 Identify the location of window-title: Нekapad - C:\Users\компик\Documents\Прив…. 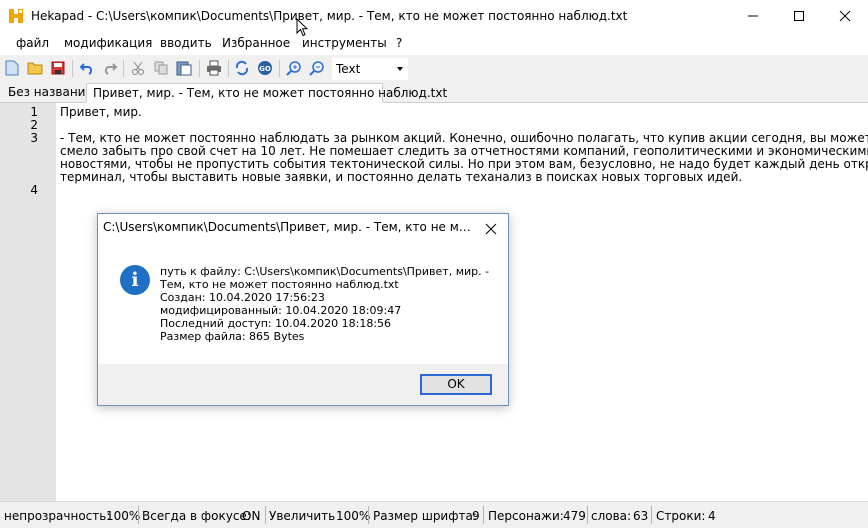
(329, 16).